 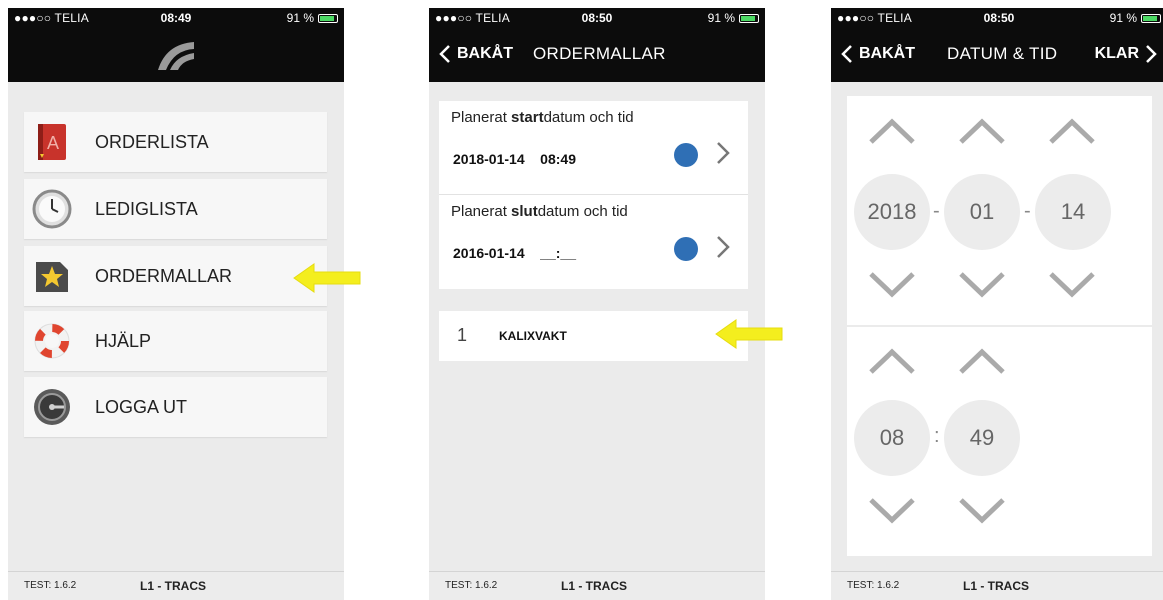 I want to click on template-item-kalixvakt: 1 KALIXVAKT, so click(x=593, y=336).